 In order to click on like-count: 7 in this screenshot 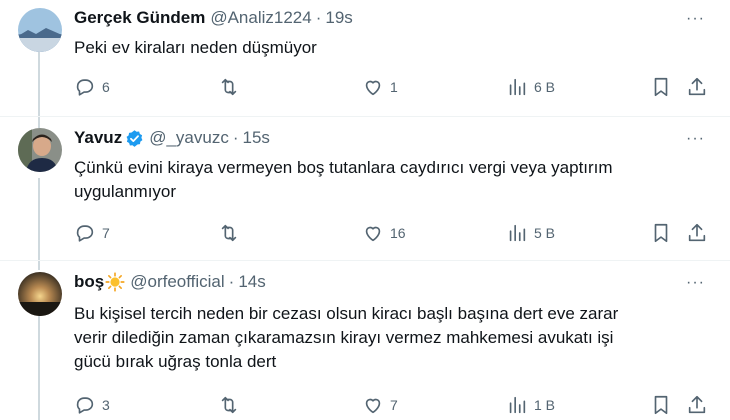, I will do `click(394, 405)`.